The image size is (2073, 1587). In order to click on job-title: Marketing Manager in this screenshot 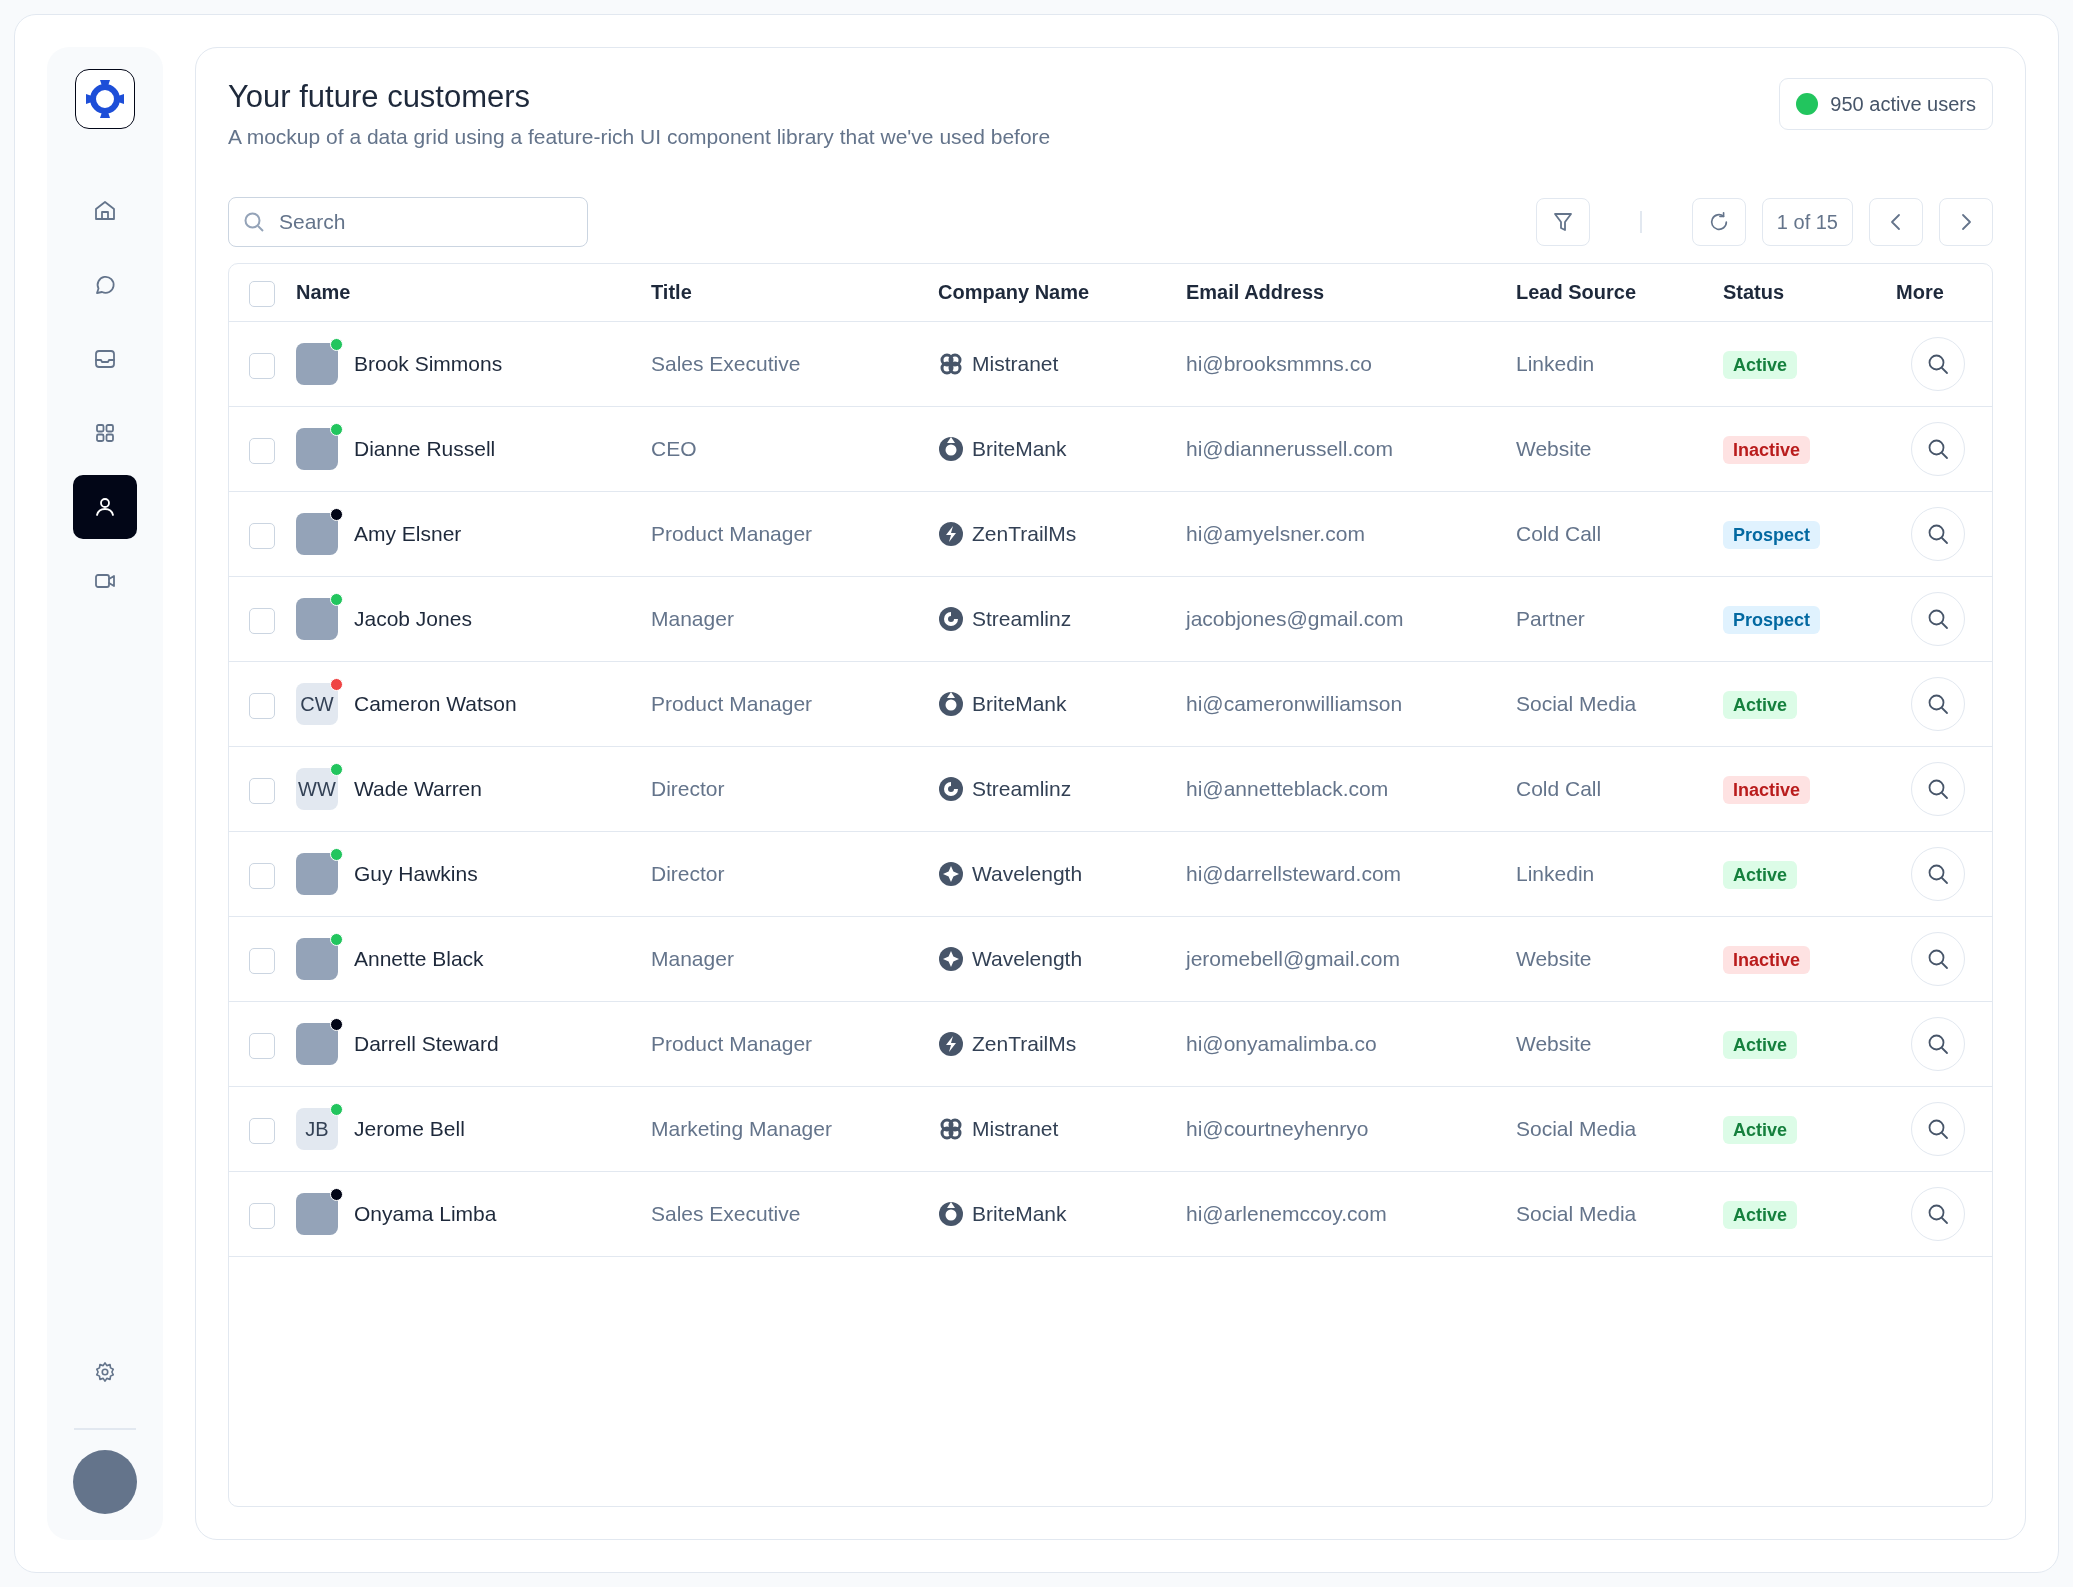, I will do `click(741, 1129)`.